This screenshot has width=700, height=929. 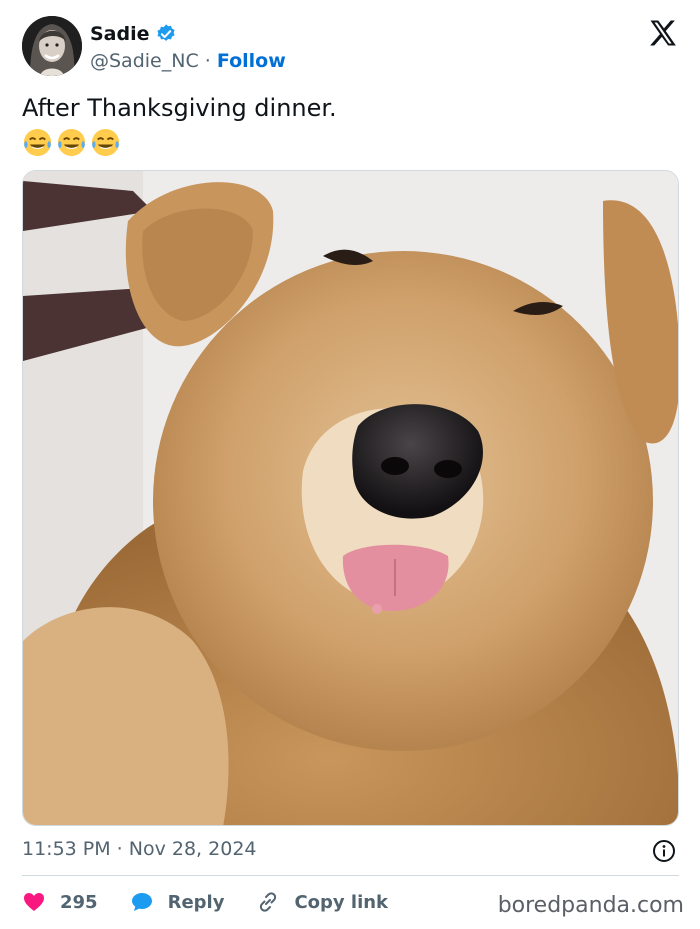 I want to click on copy-link-button: Copy link, so click(x=322, y=902).